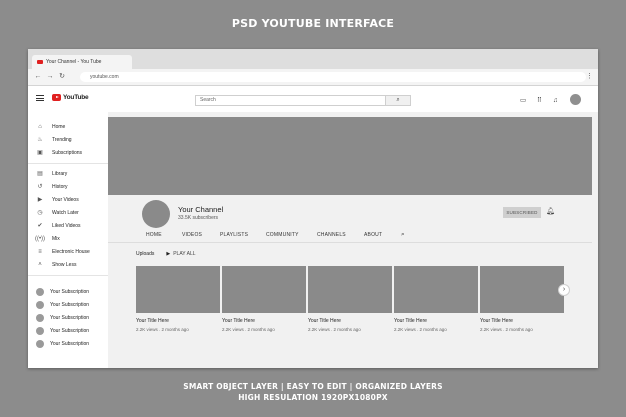 This screenshot has width=626, height=417. Describe the element at coordinates (201, 209) in the screenshot. I see `channel-name: Your Channel` at that location.